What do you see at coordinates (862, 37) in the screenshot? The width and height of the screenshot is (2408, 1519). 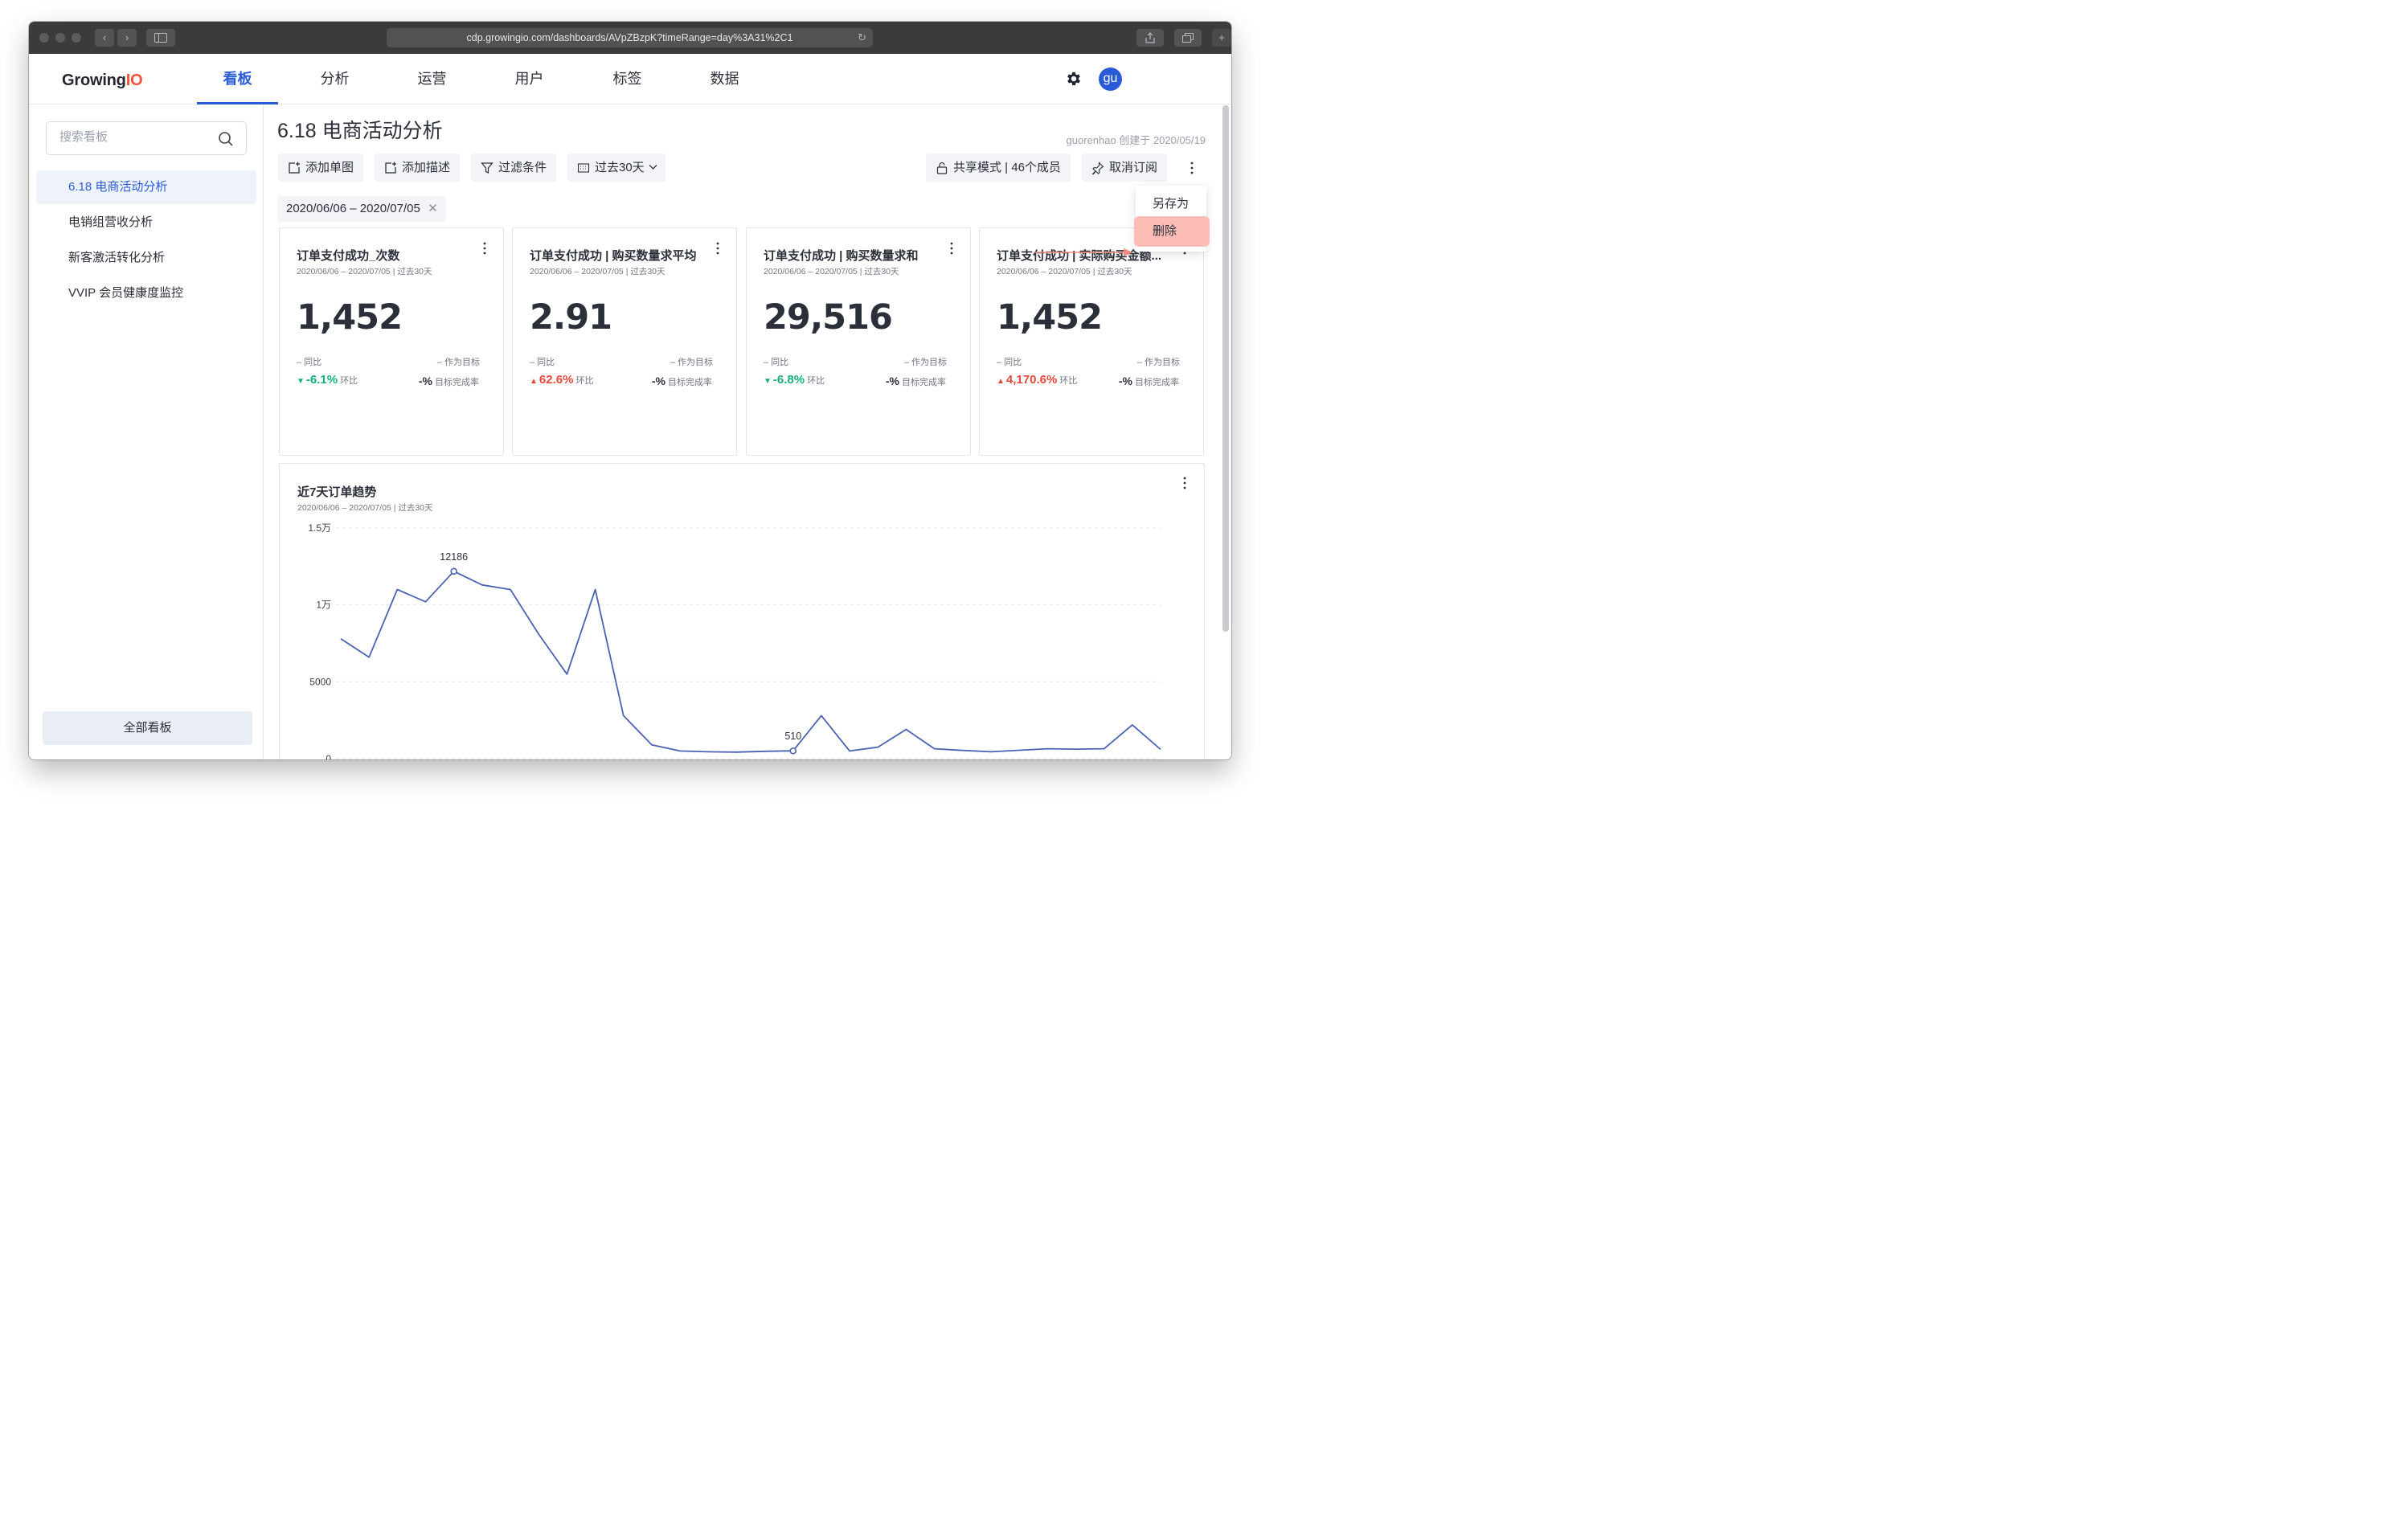 I see `reload-icon: ↻` at bounding box center [862, 37].